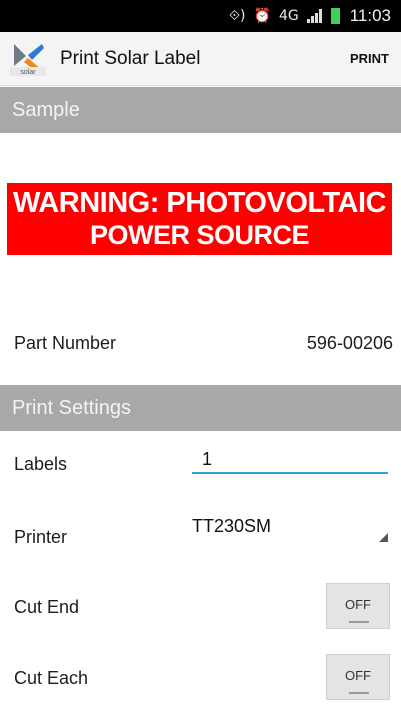 This screenshot has width=401, height=708. What do you see at coordinates (199, 235) in the screenshot?
I see `label-preview-line2: POWER SOURCE` at bounding box center [199, 235].